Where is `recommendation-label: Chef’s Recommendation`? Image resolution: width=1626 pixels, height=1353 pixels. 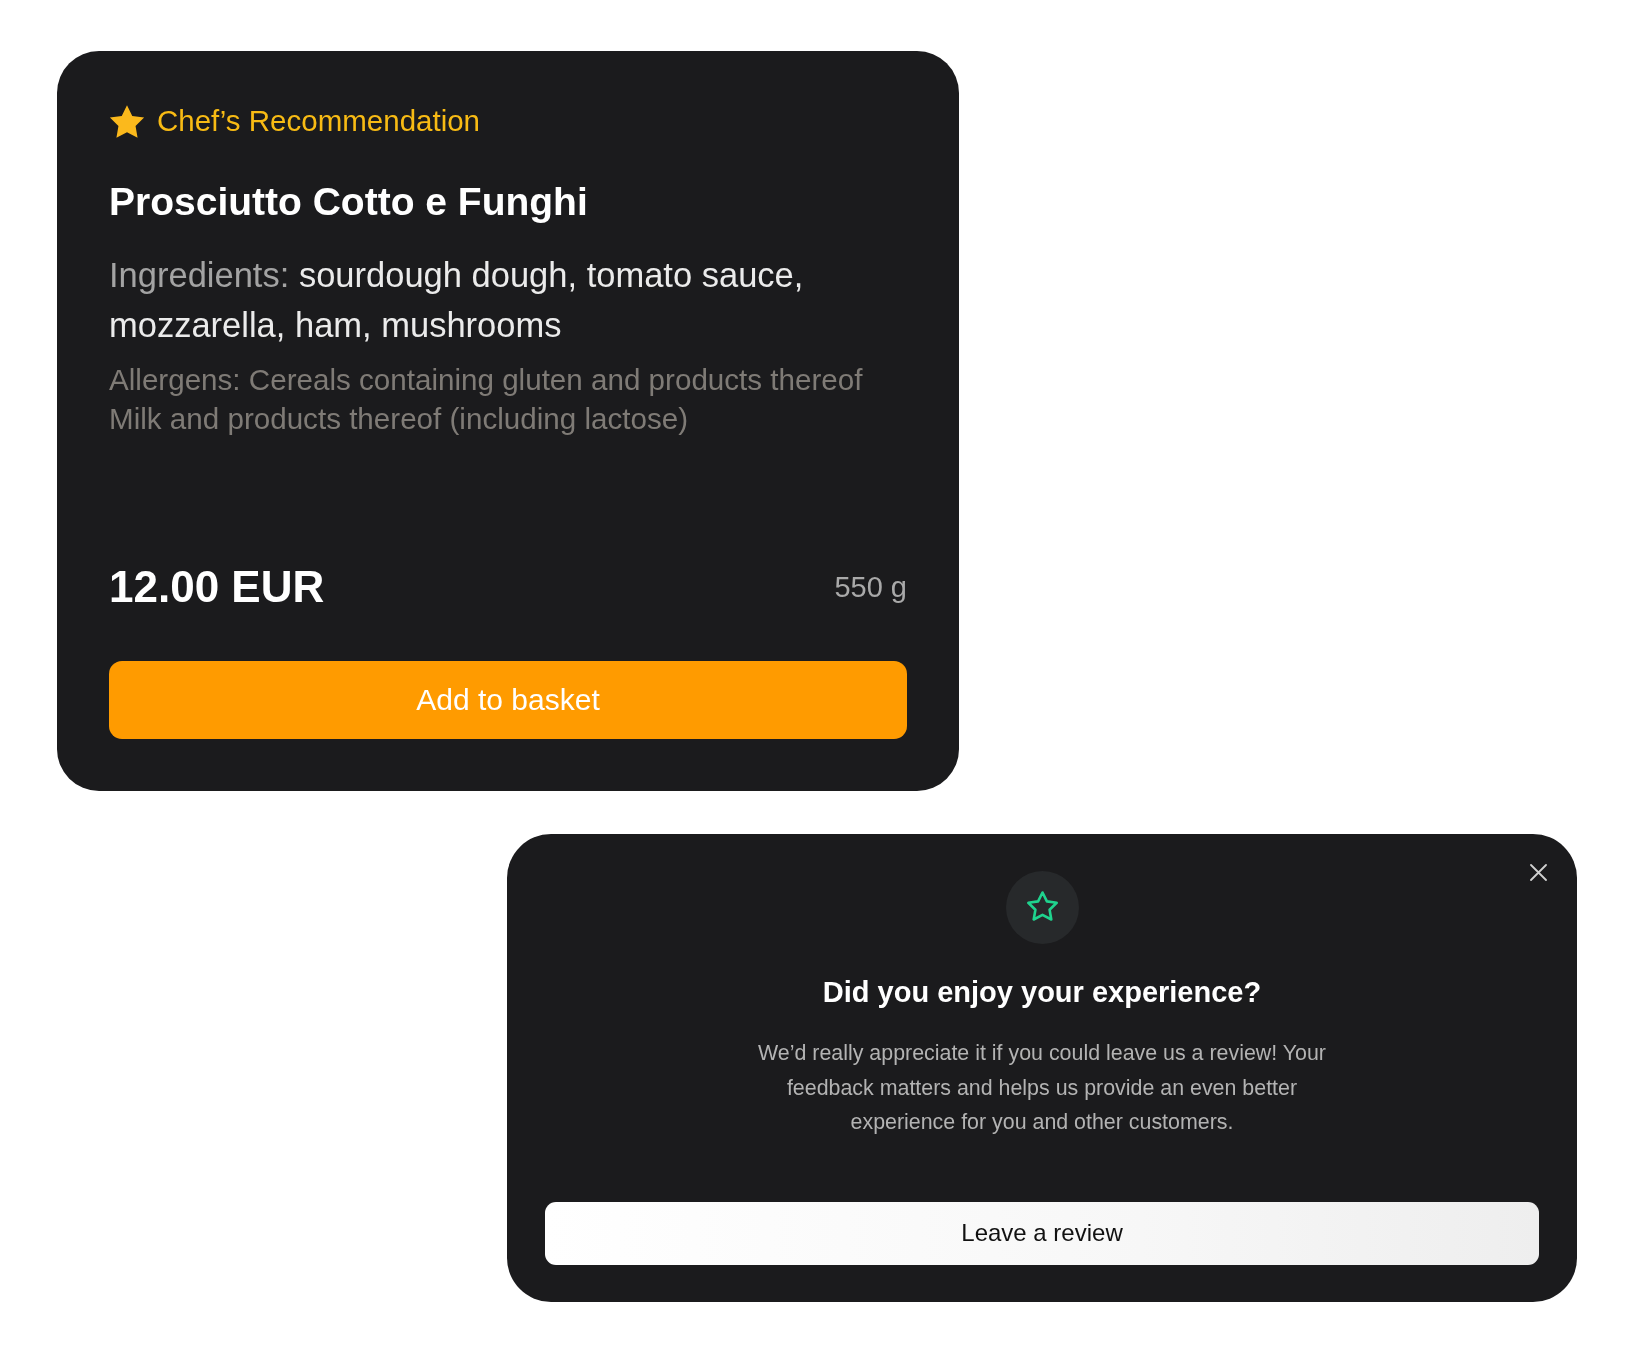
recommendation-label: Chef’s Recommendation is located at coordinates (319, 121).